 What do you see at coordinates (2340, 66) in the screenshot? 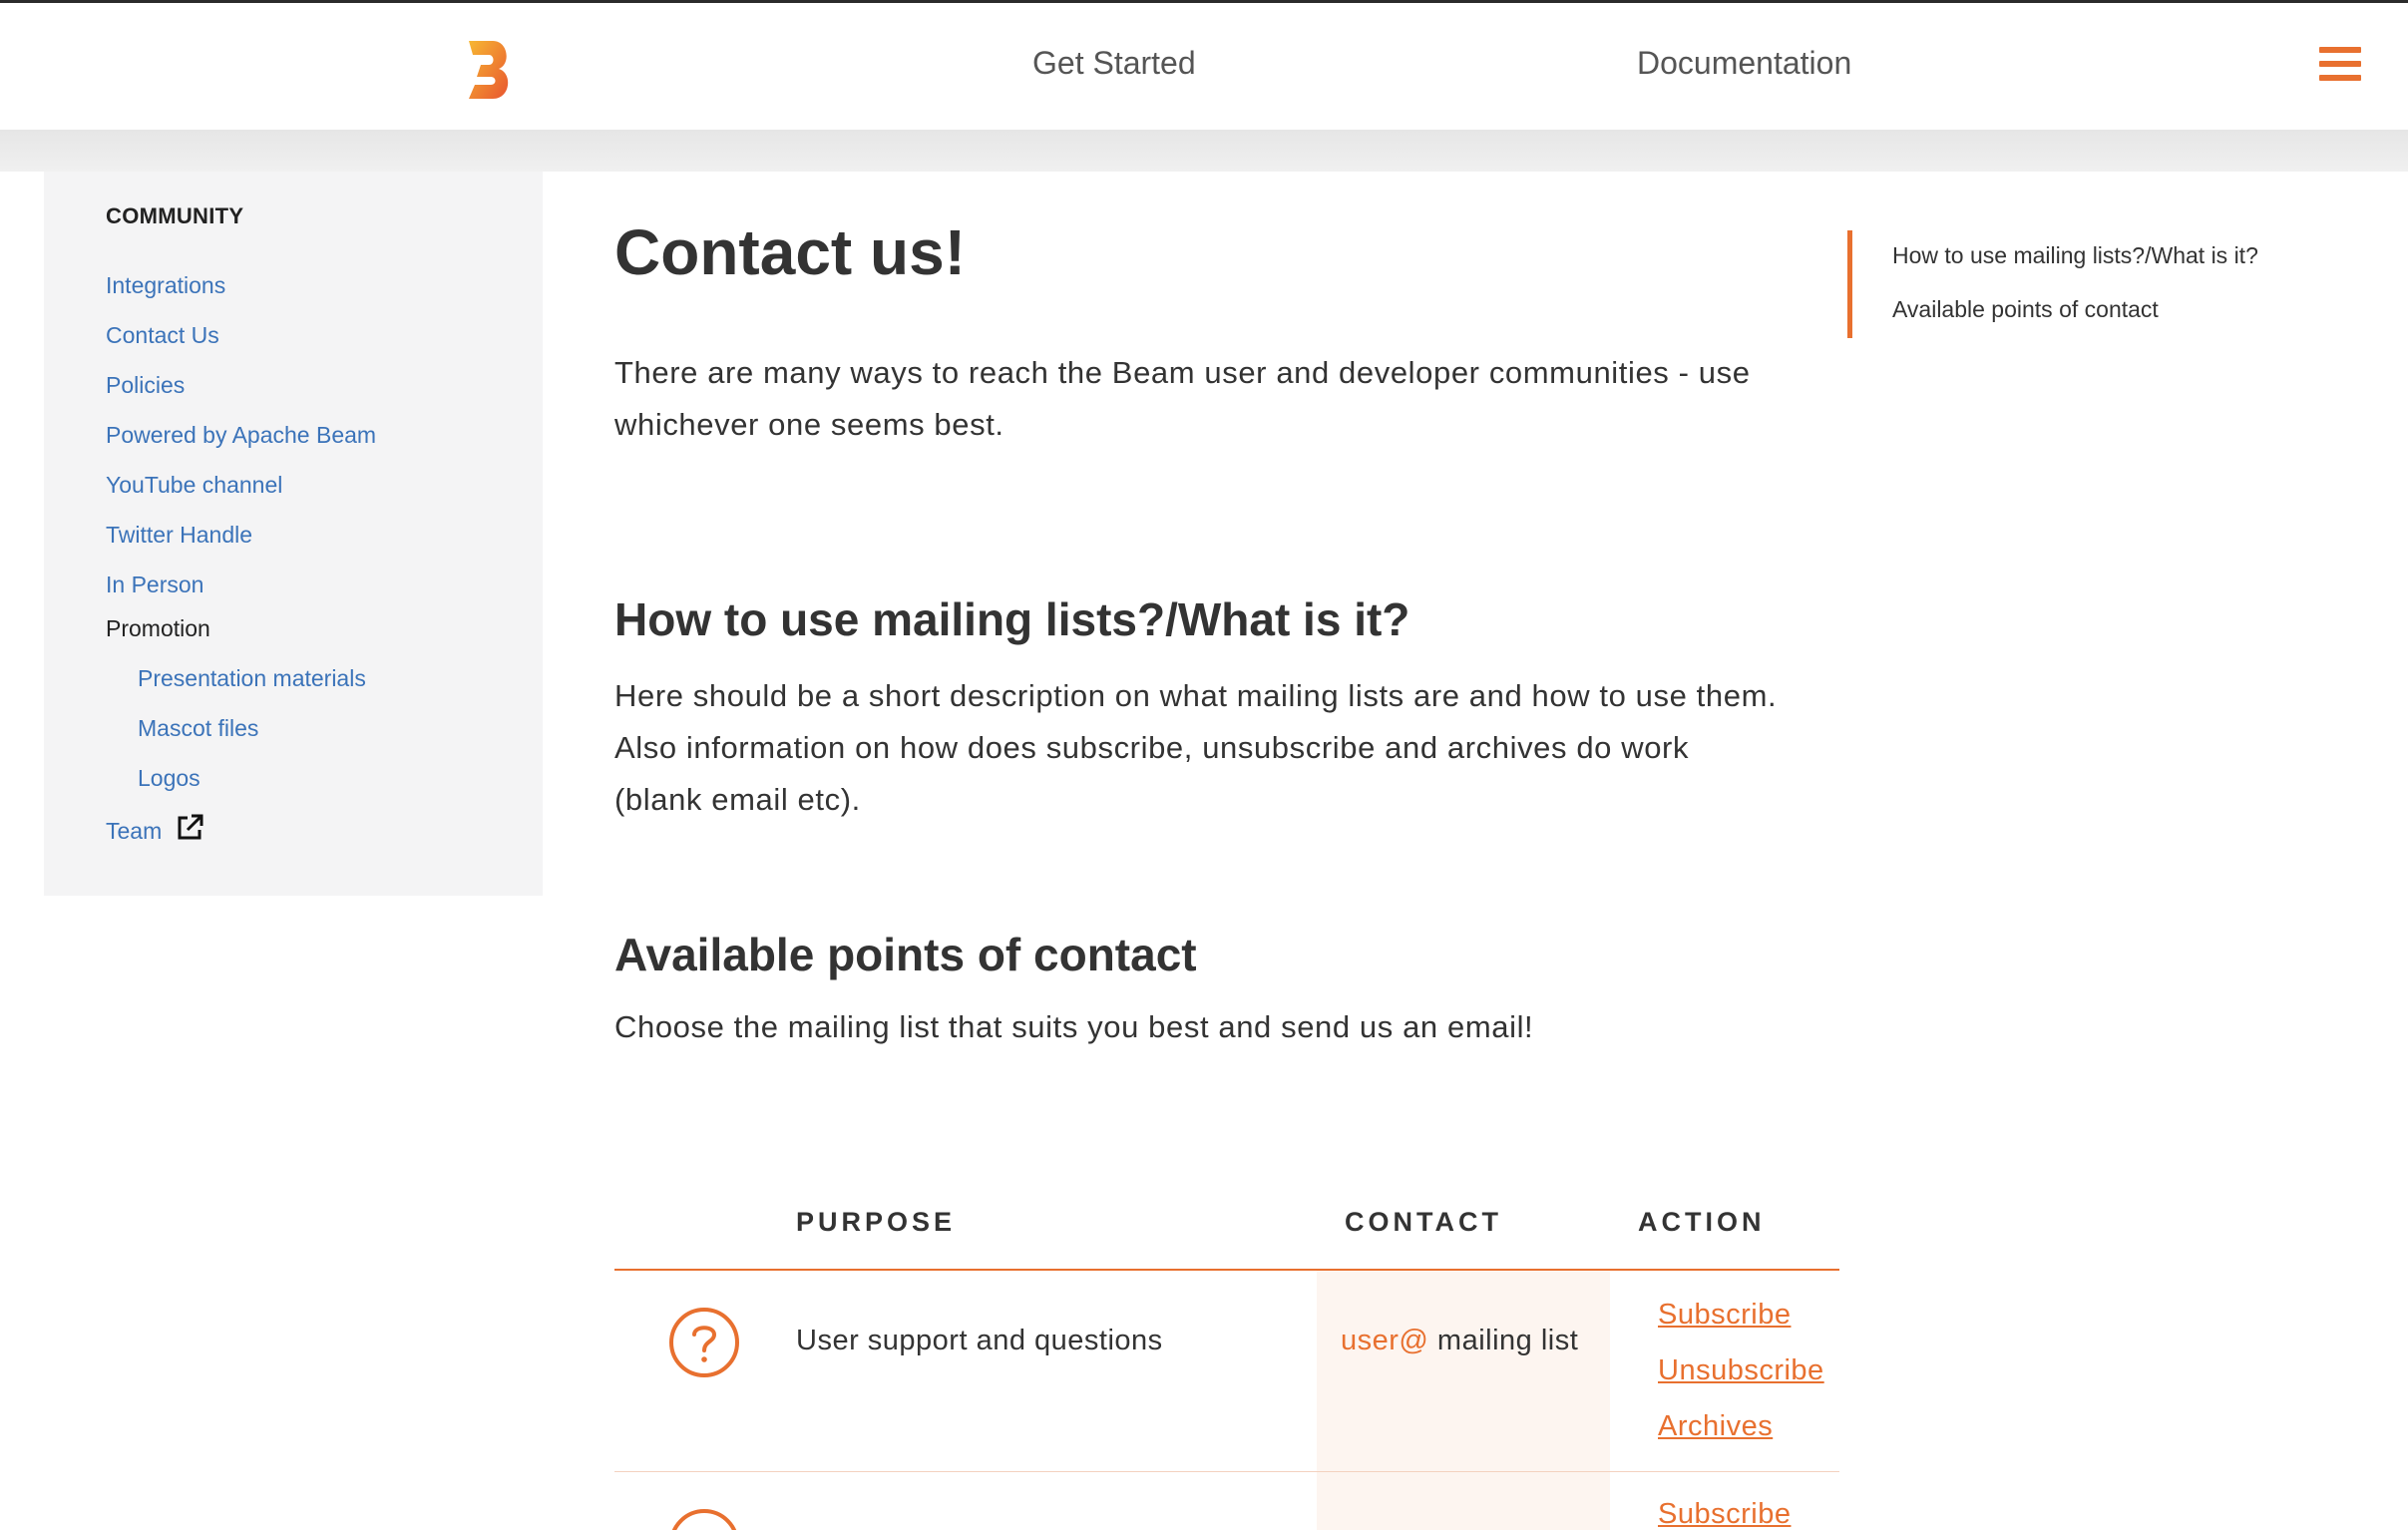
I see `hamburger-menu-icon` at bounding box center [2340, 66].